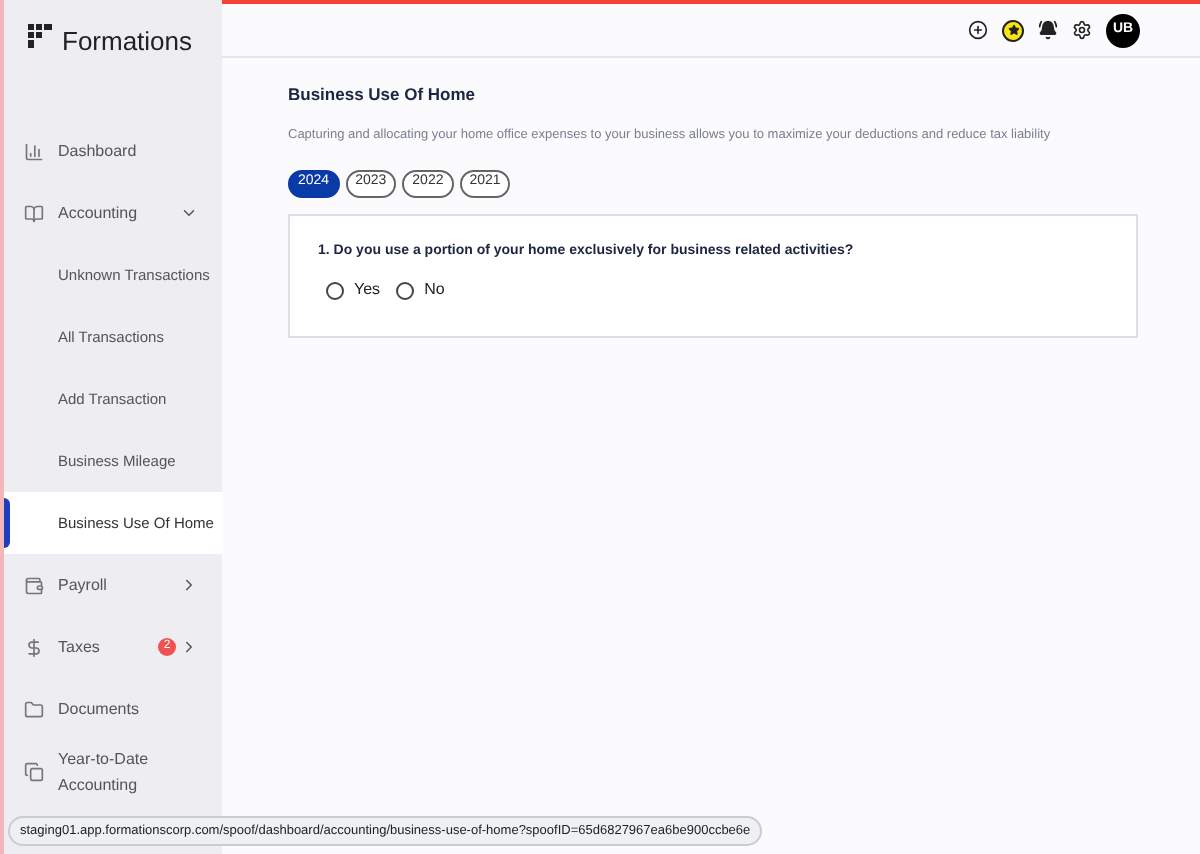  I want to click on radio-option: Yes, so click(353, 290).